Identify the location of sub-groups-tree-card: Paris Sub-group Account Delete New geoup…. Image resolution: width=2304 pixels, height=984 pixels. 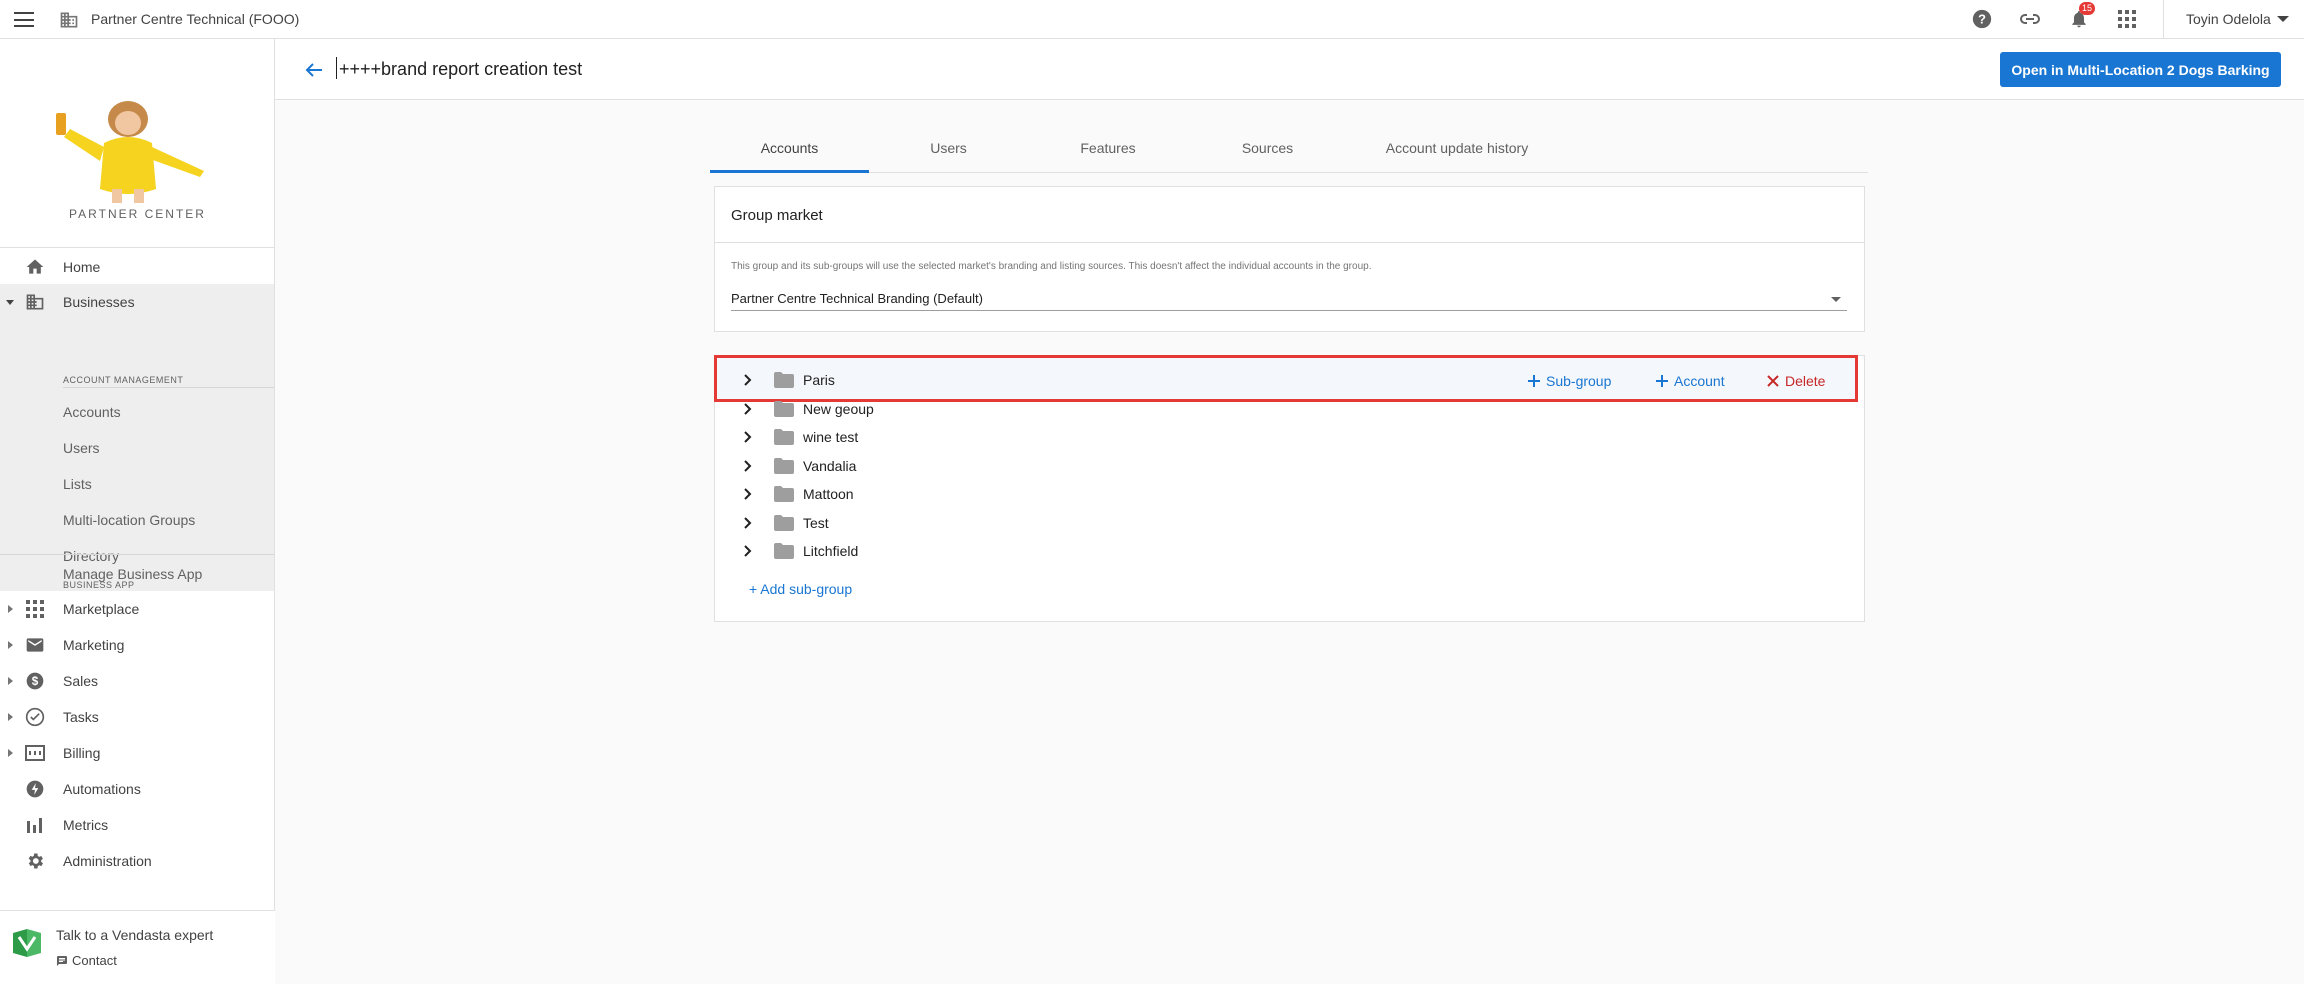
(1289, 488).